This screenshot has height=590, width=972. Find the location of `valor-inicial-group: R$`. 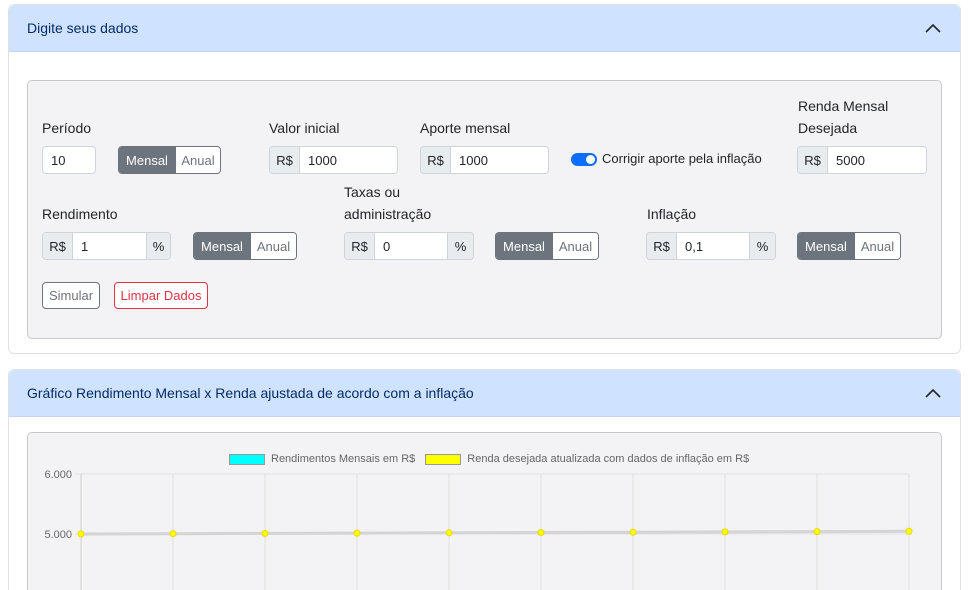

valor-inicial-group: R$ is located at coordinates (333, 160).